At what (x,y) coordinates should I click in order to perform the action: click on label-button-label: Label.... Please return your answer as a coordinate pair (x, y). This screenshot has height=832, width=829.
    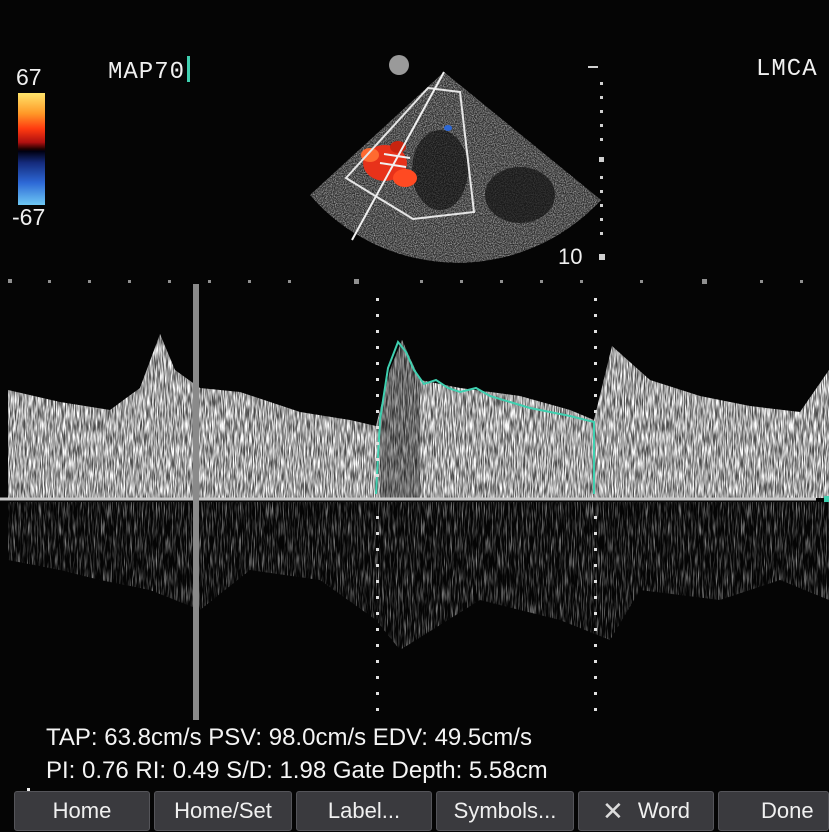
    Looking at the image, I should click on (364, 810).